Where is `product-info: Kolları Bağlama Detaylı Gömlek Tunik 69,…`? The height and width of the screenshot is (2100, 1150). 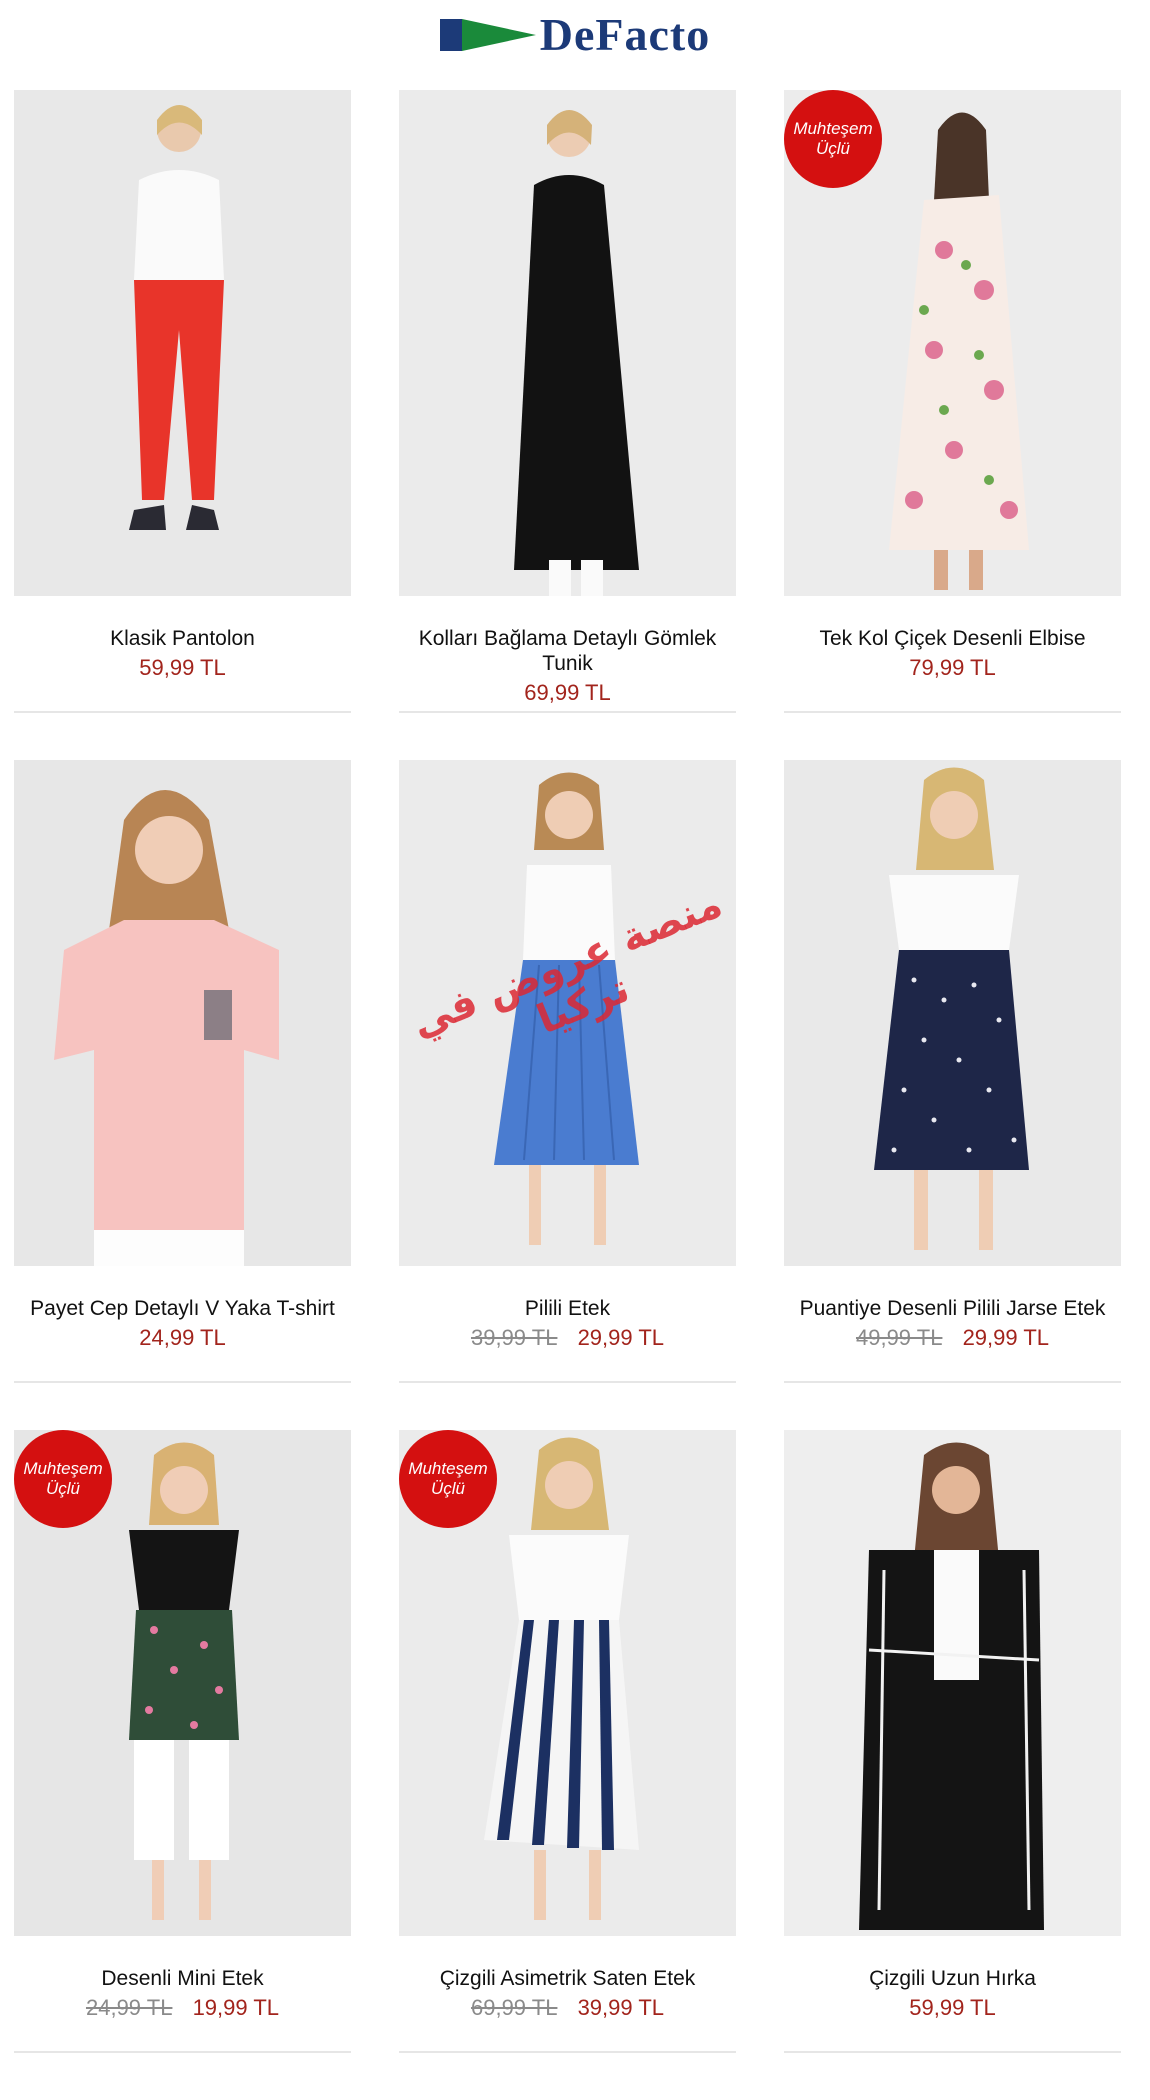
product-info: Kolları Bağlama Detaylı Gömlek Tunik 69,… is located at coordinates (567, 666).